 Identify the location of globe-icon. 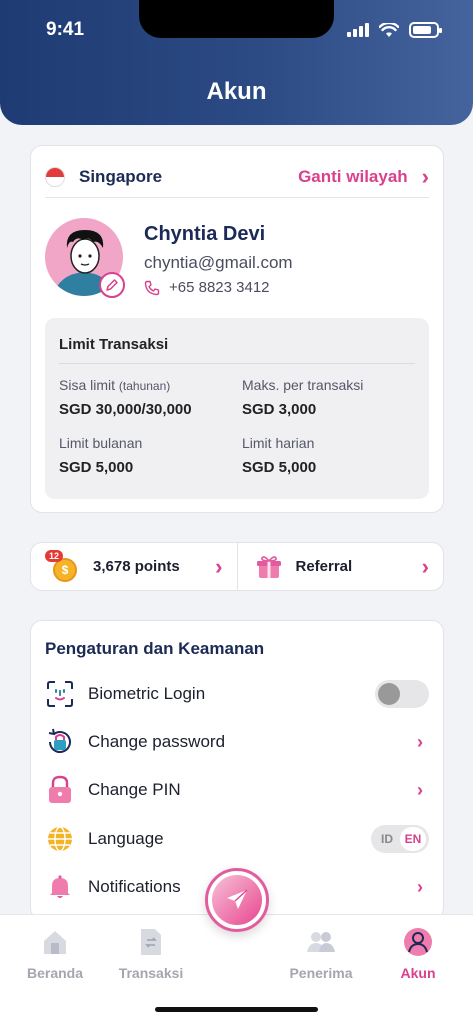
(60, 839).